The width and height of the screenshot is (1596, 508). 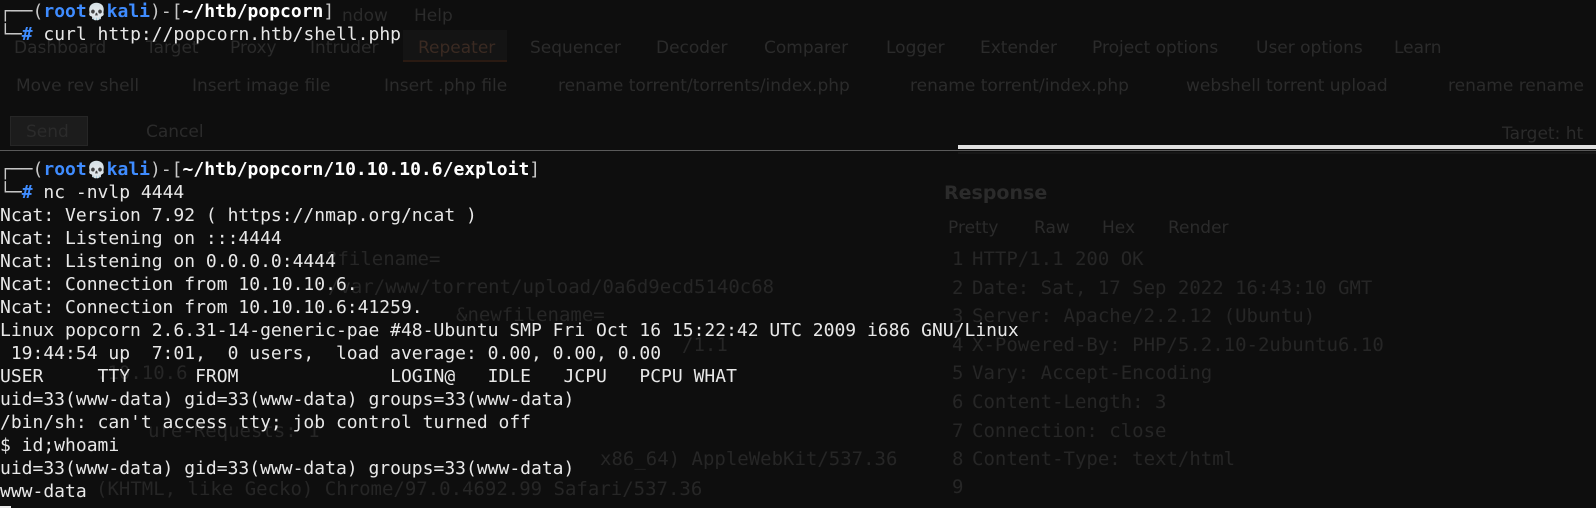 What do you see at coordinates (5, 497) in the screenshot?
I see `cursor-line` at bounding box center [5, 497].